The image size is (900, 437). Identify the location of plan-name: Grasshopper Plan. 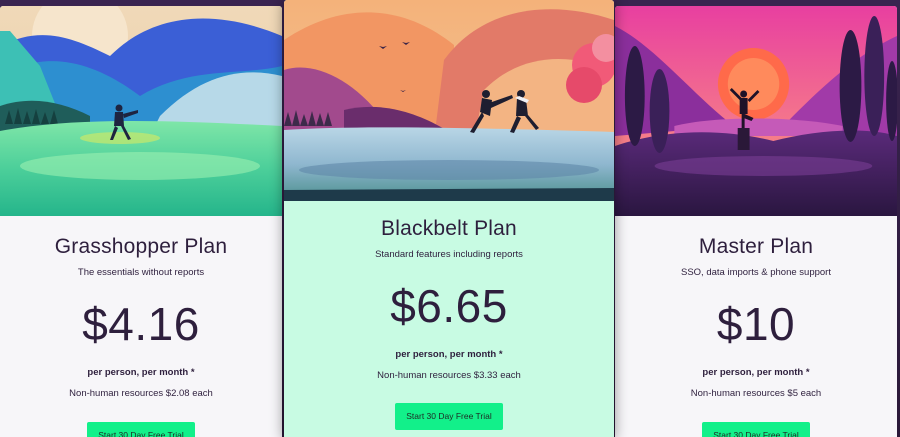
(141, 246).